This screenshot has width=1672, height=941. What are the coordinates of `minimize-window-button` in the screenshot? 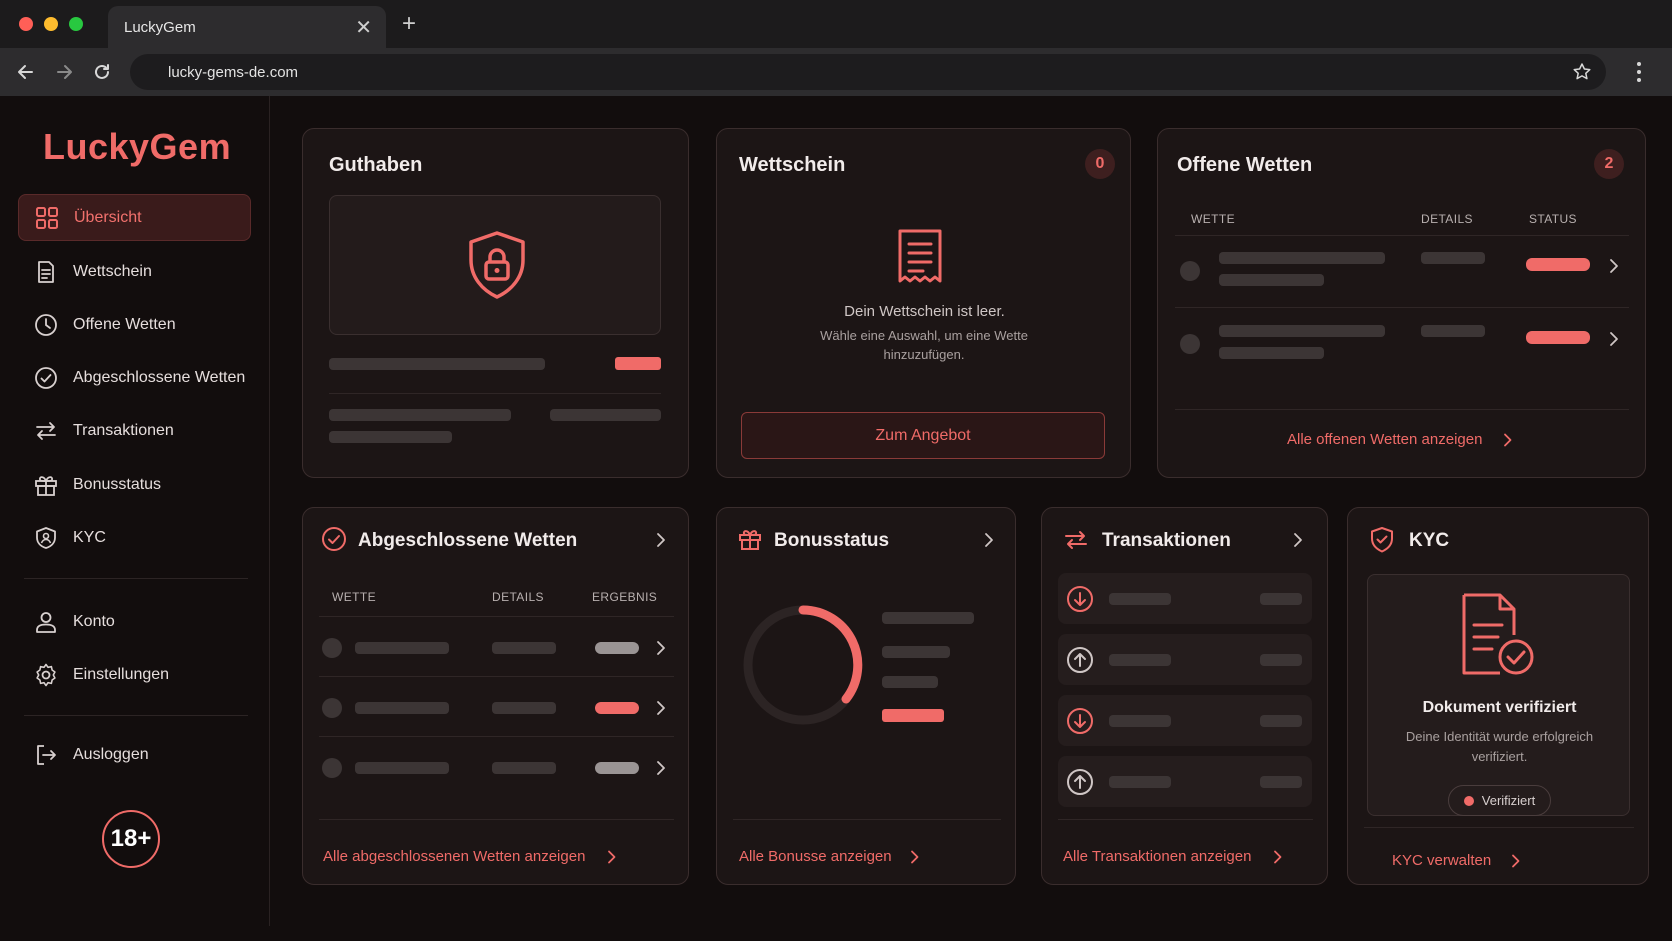 It's located at (51, 24).